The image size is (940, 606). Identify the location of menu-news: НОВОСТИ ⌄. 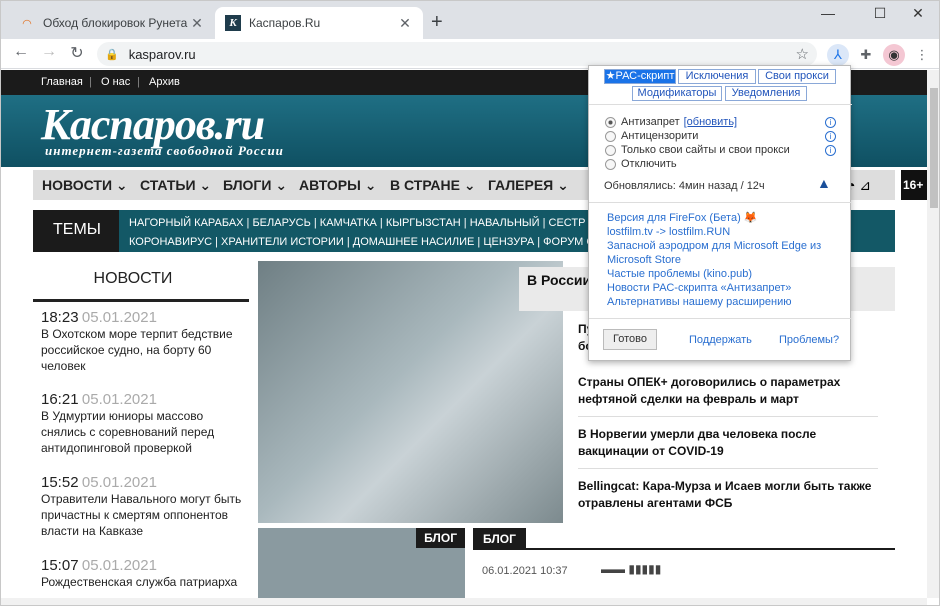
(85, 185).